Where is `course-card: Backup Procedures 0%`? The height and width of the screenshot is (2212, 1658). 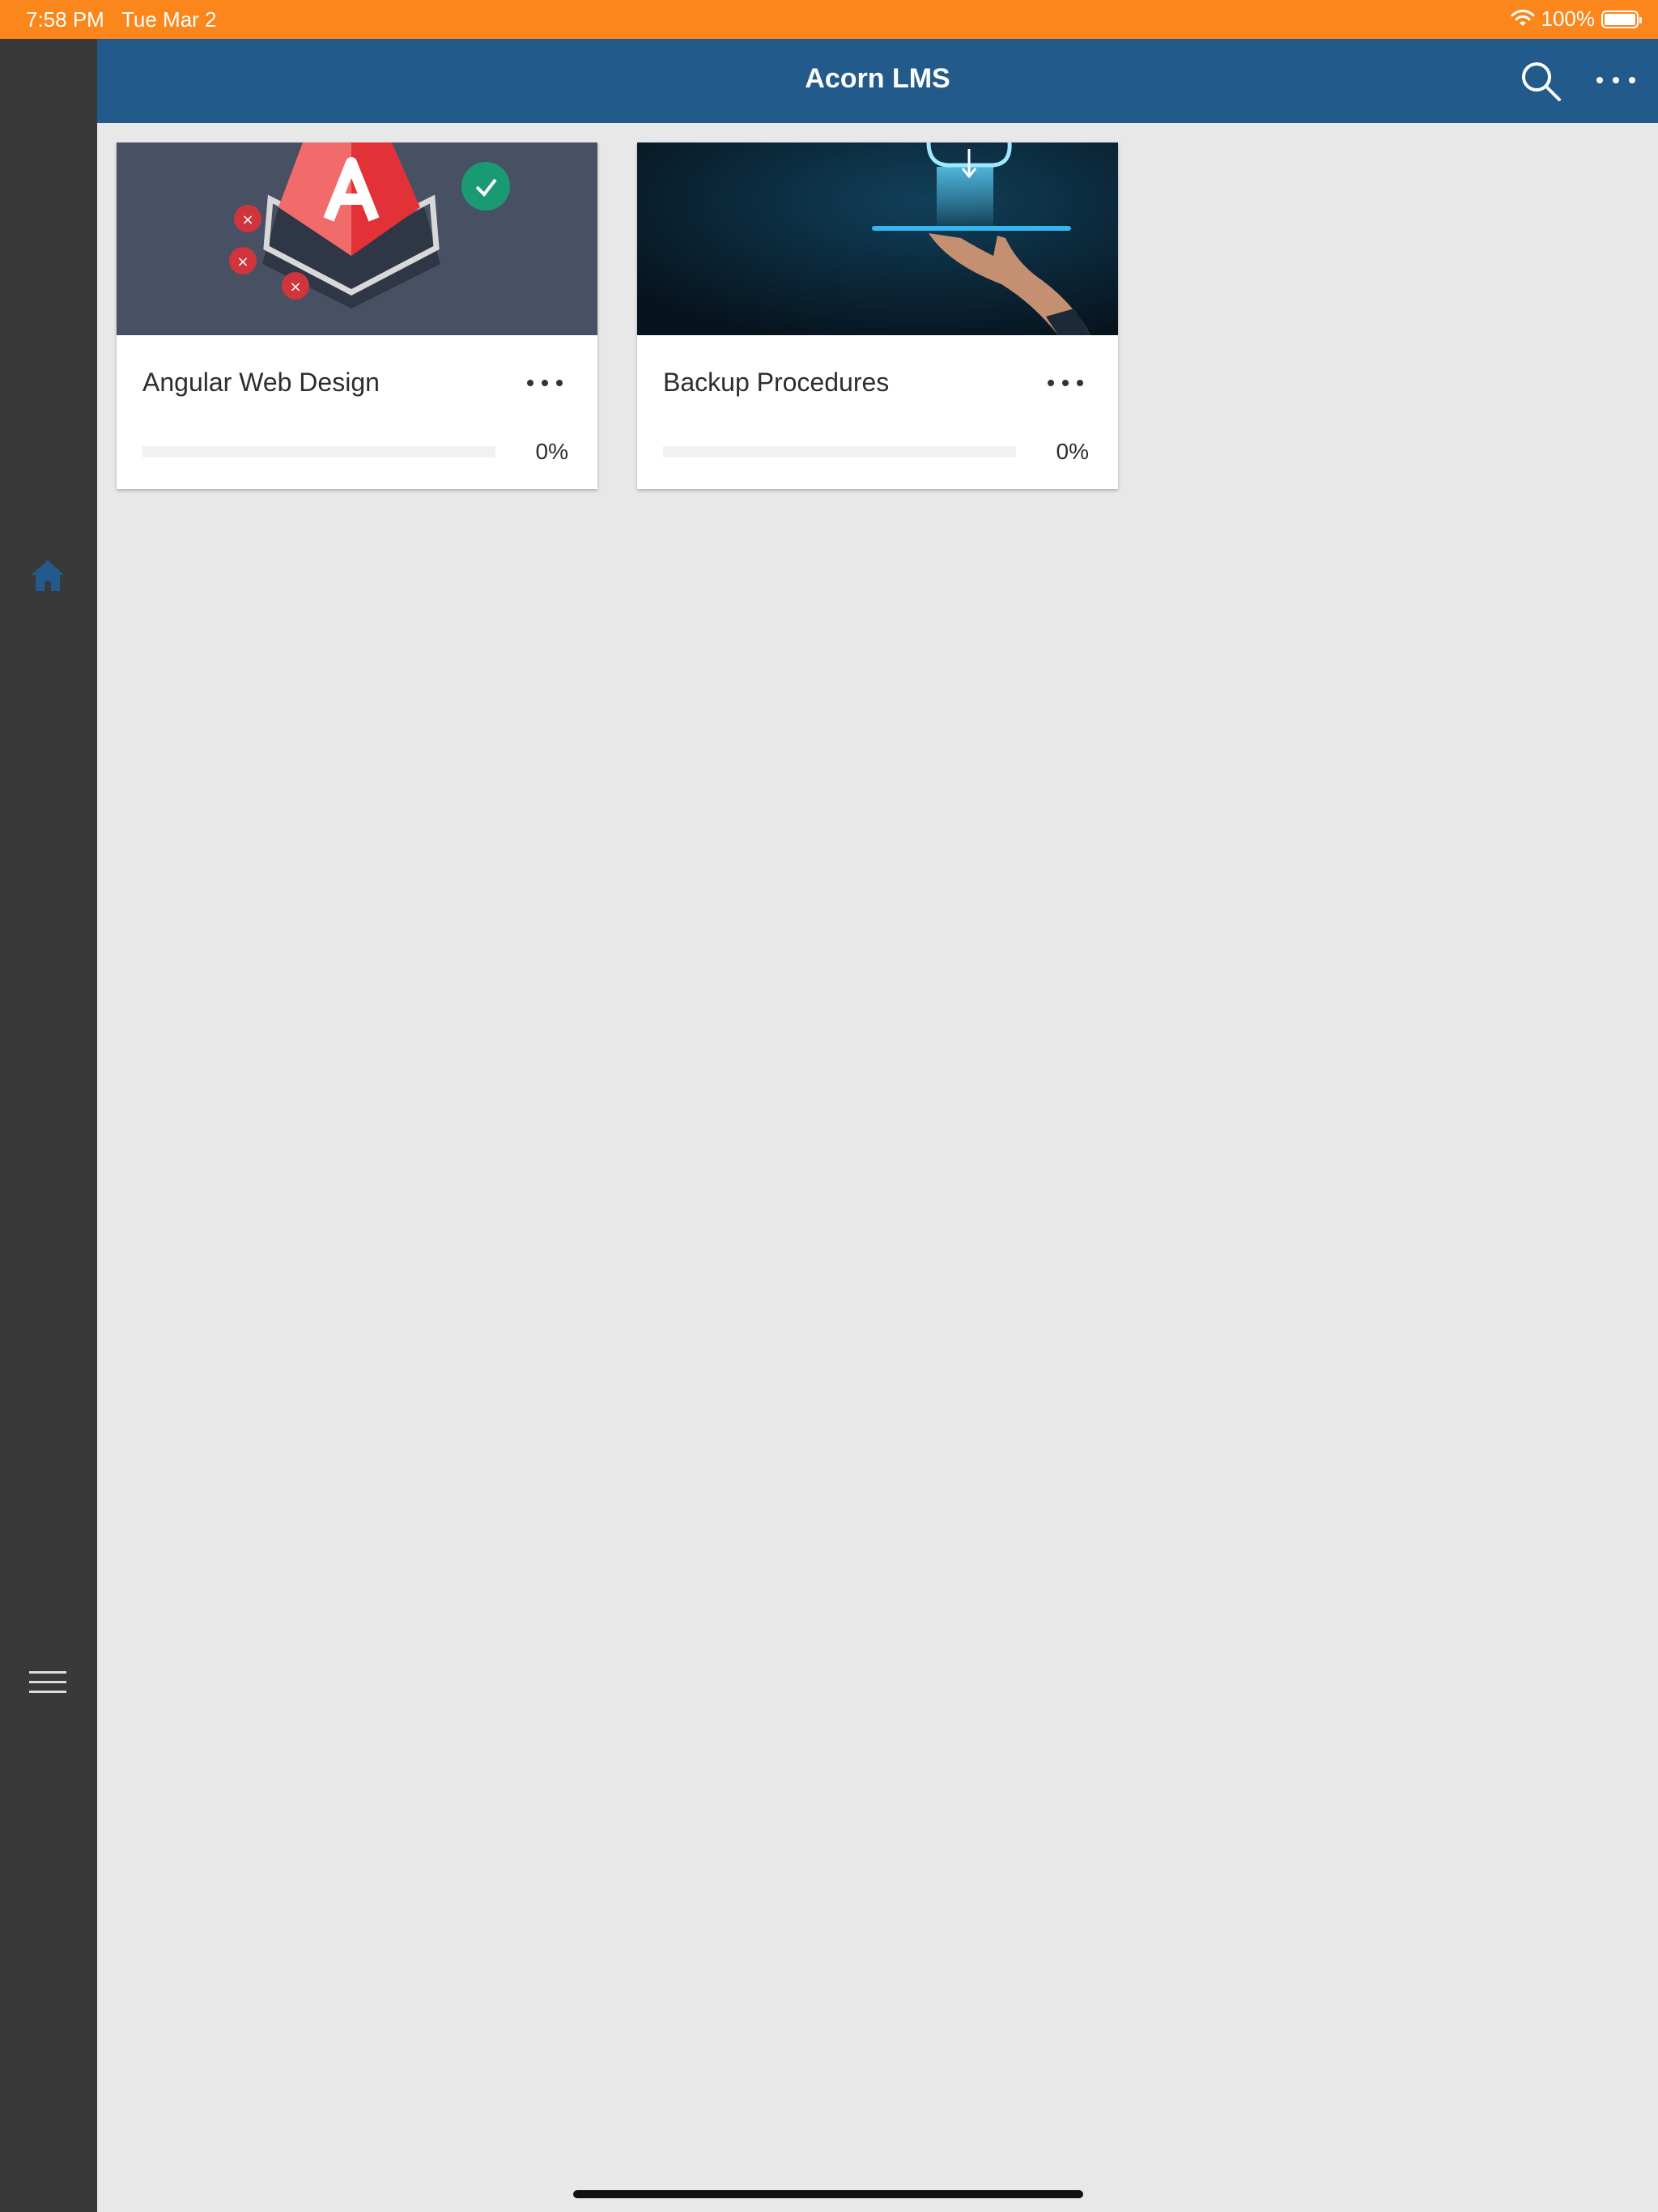
course-card: Backup Procedures 0% is located at coordinates (877, 316).